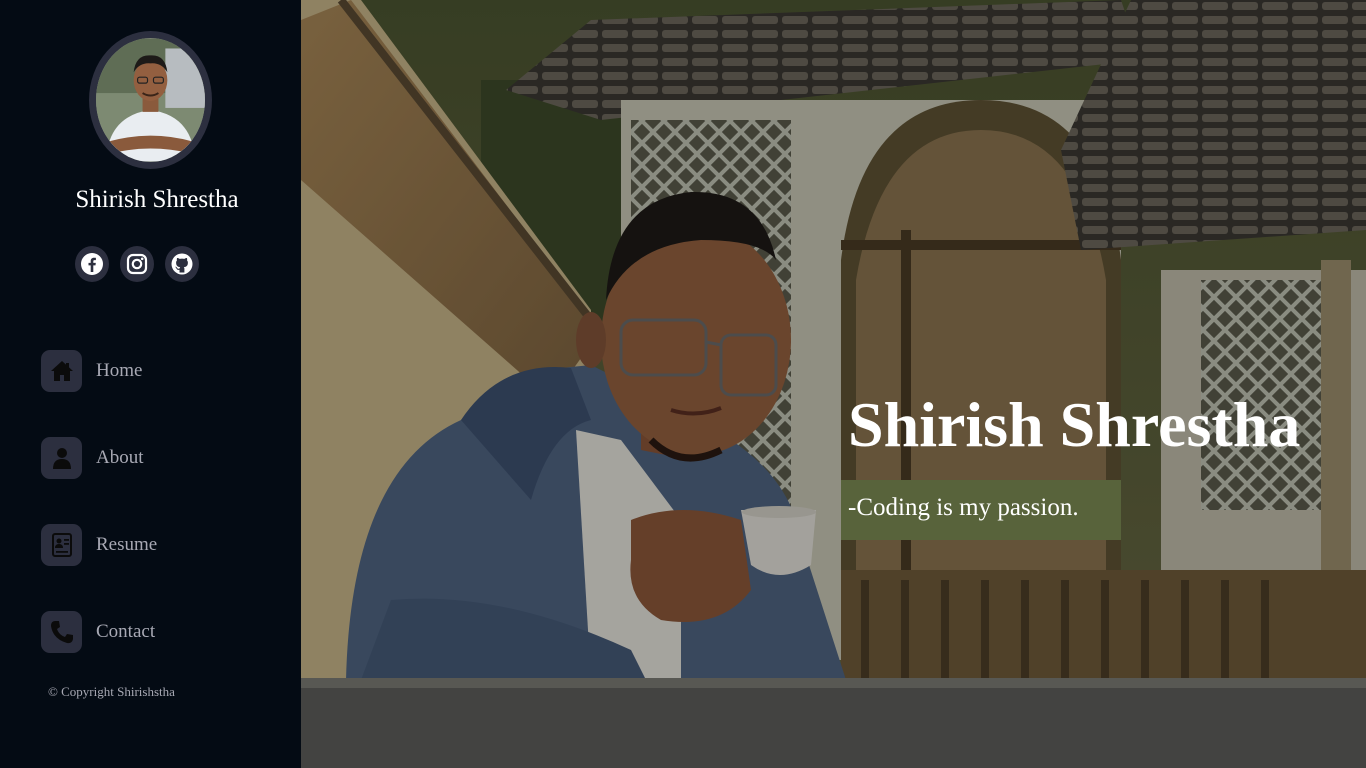 The height and width of the screenshot is (768, 1366). What do you see at coordinates (127, 544) in the screenshot?
I see `nav-label-resume: Resume` at bounding box center [127, 544].